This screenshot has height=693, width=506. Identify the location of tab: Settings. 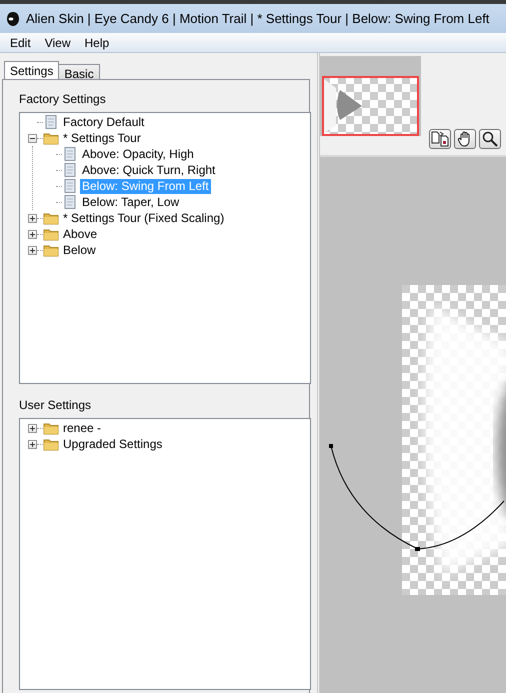
(32, 70).